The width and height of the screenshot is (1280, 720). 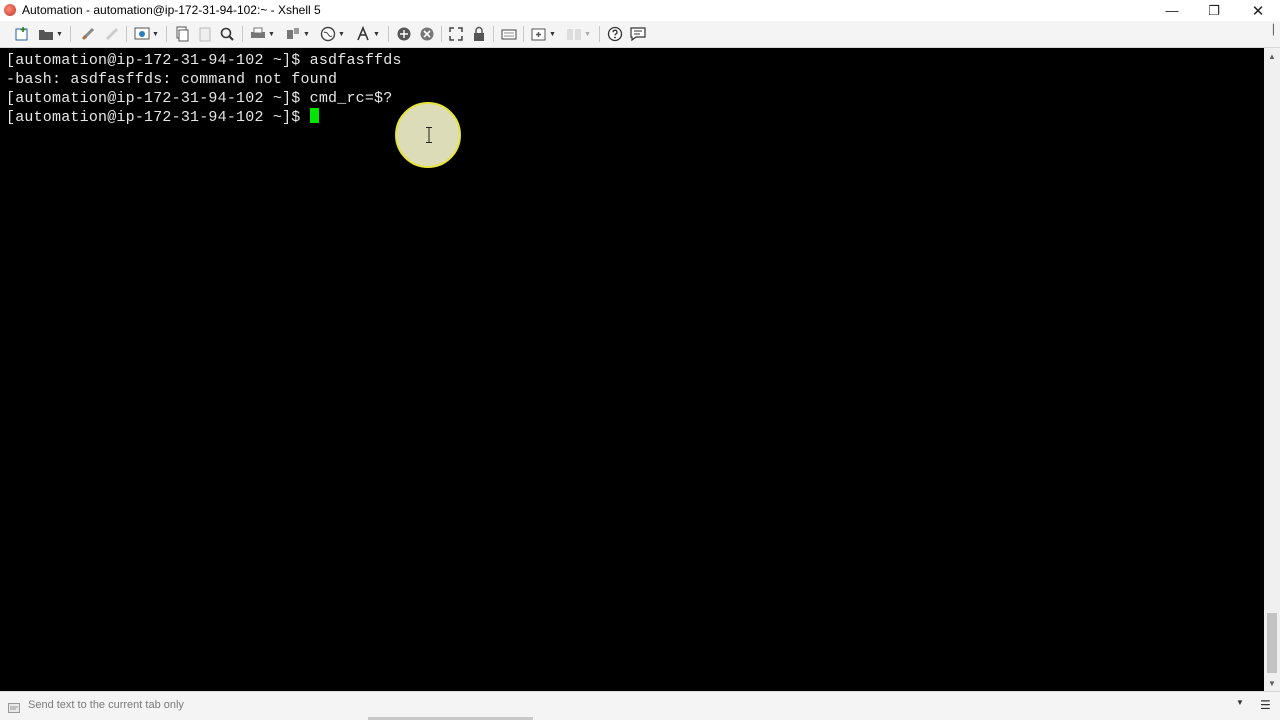 I want to click on print-button: ▼, so click(x=262, y=34).